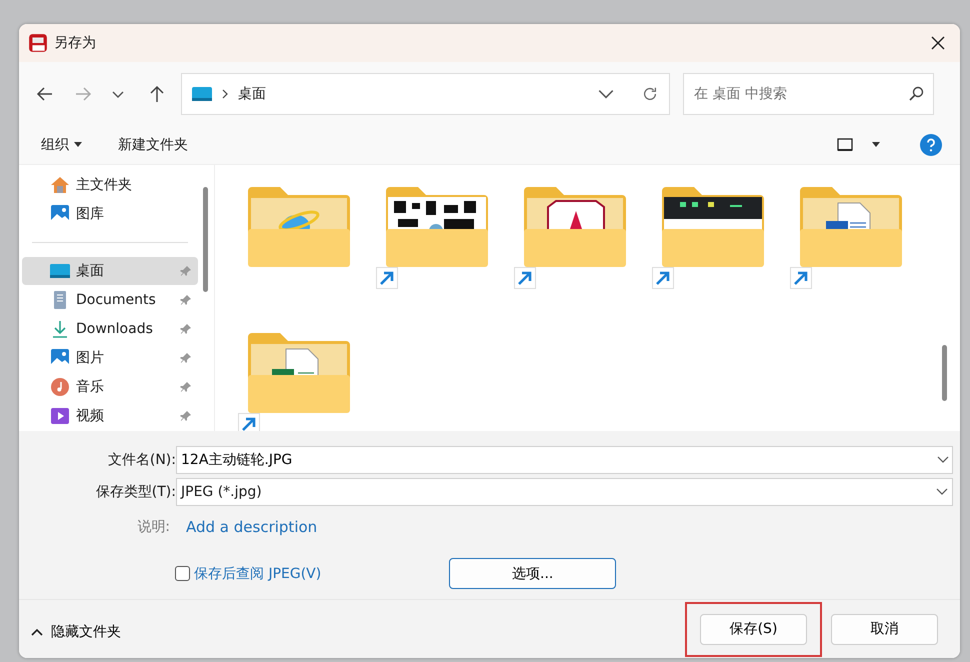  I want to click on hide-folders-button: 隐藏文件夹, so click(76, 632).